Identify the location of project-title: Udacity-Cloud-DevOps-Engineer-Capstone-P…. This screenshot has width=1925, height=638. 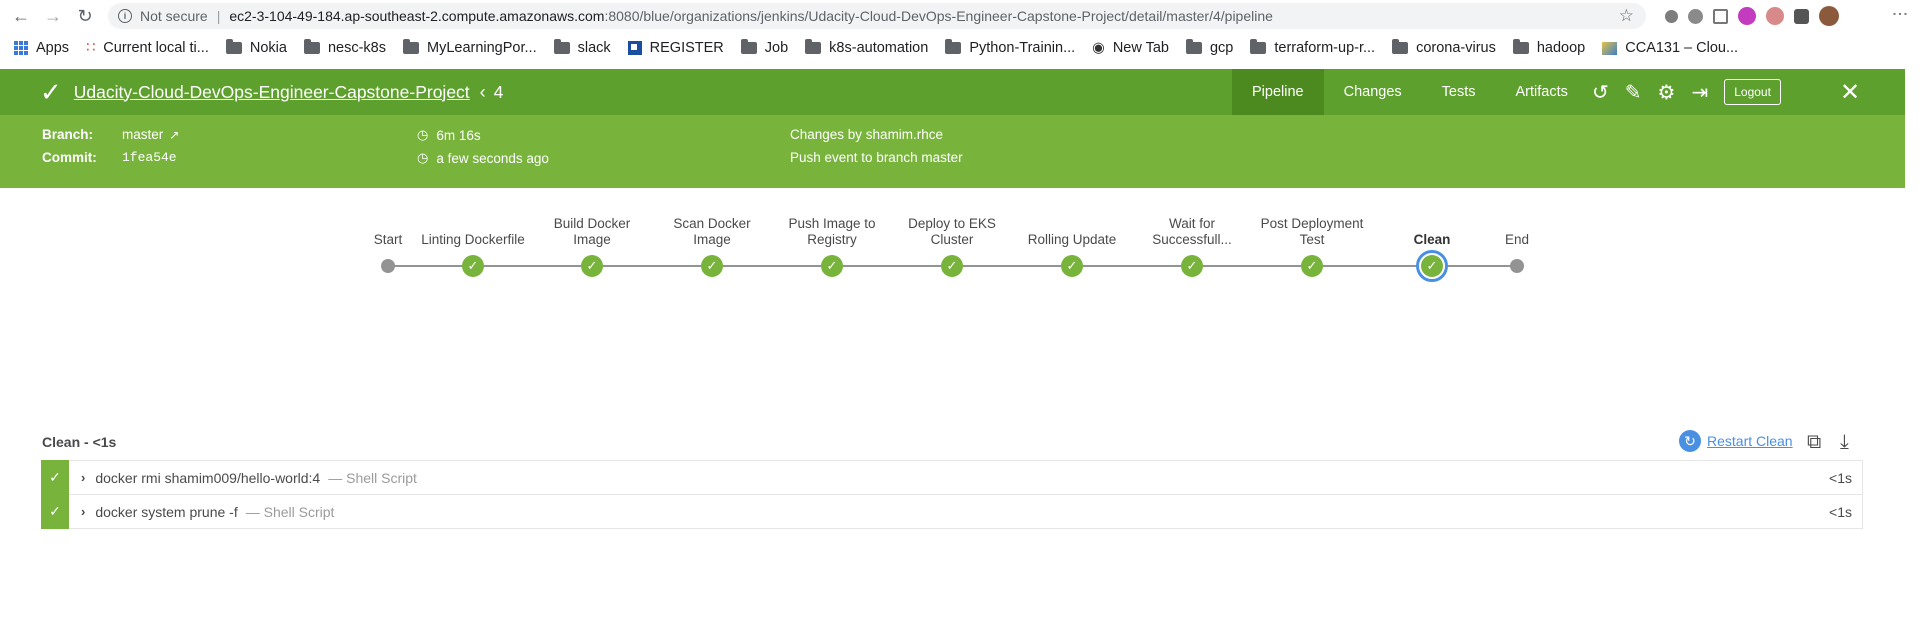
(272, 92).